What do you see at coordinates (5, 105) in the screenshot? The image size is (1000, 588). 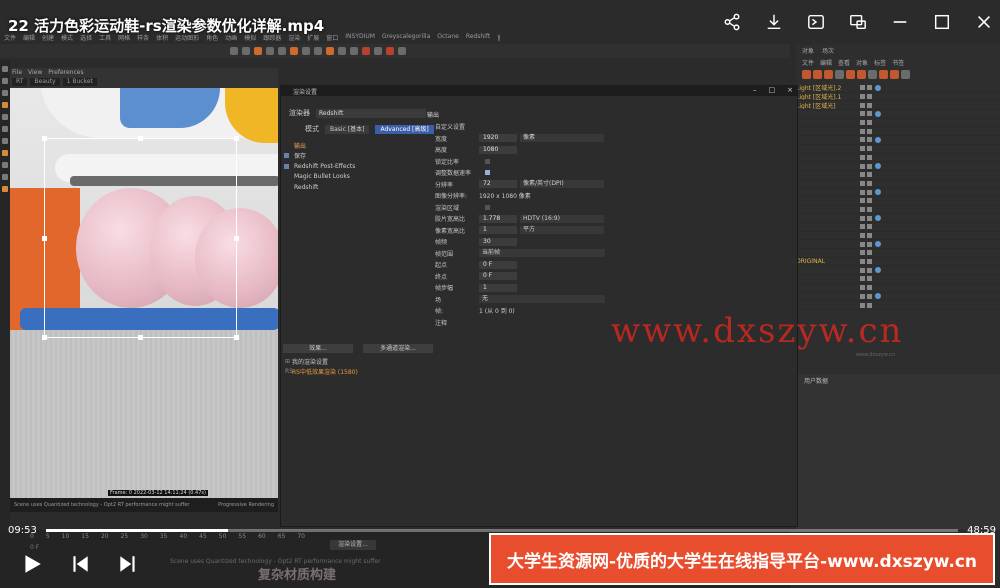 I see `object-mode-icon` at bounding box center [5, 105].